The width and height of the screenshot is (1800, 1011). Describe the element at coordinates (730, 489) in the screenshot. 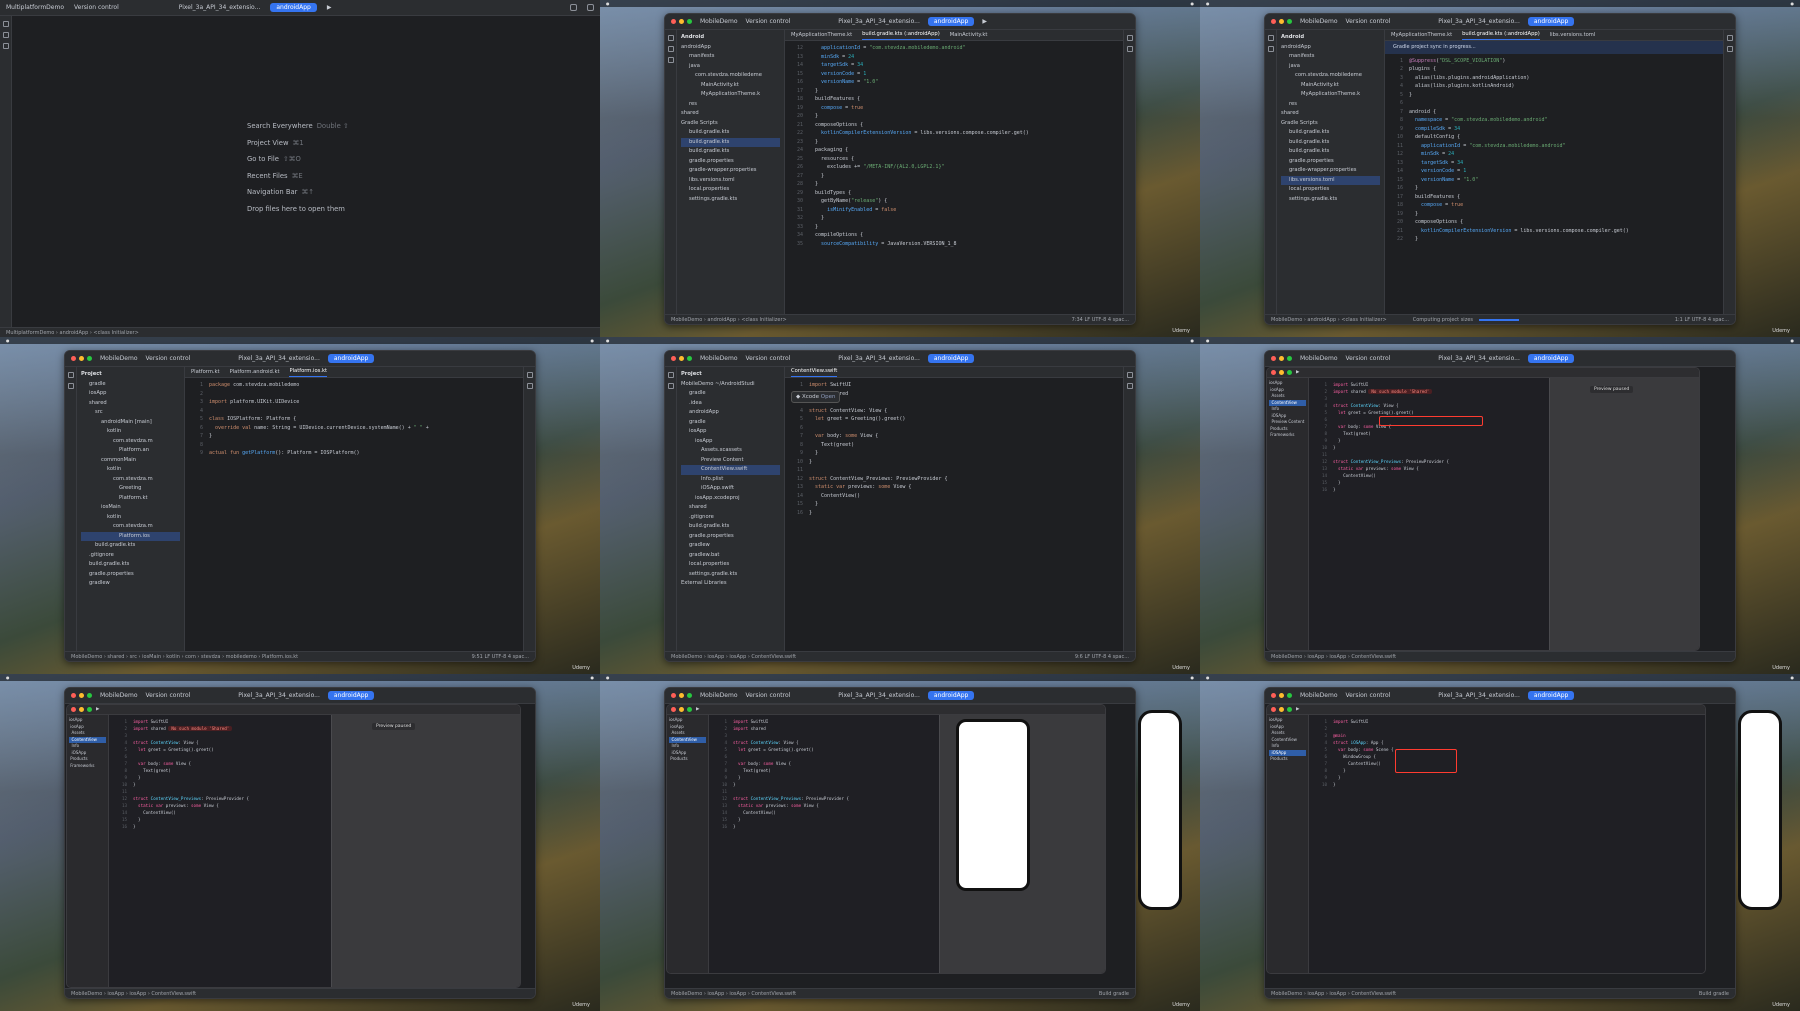

I see `tree-item: iOSApp.swift` at that location.